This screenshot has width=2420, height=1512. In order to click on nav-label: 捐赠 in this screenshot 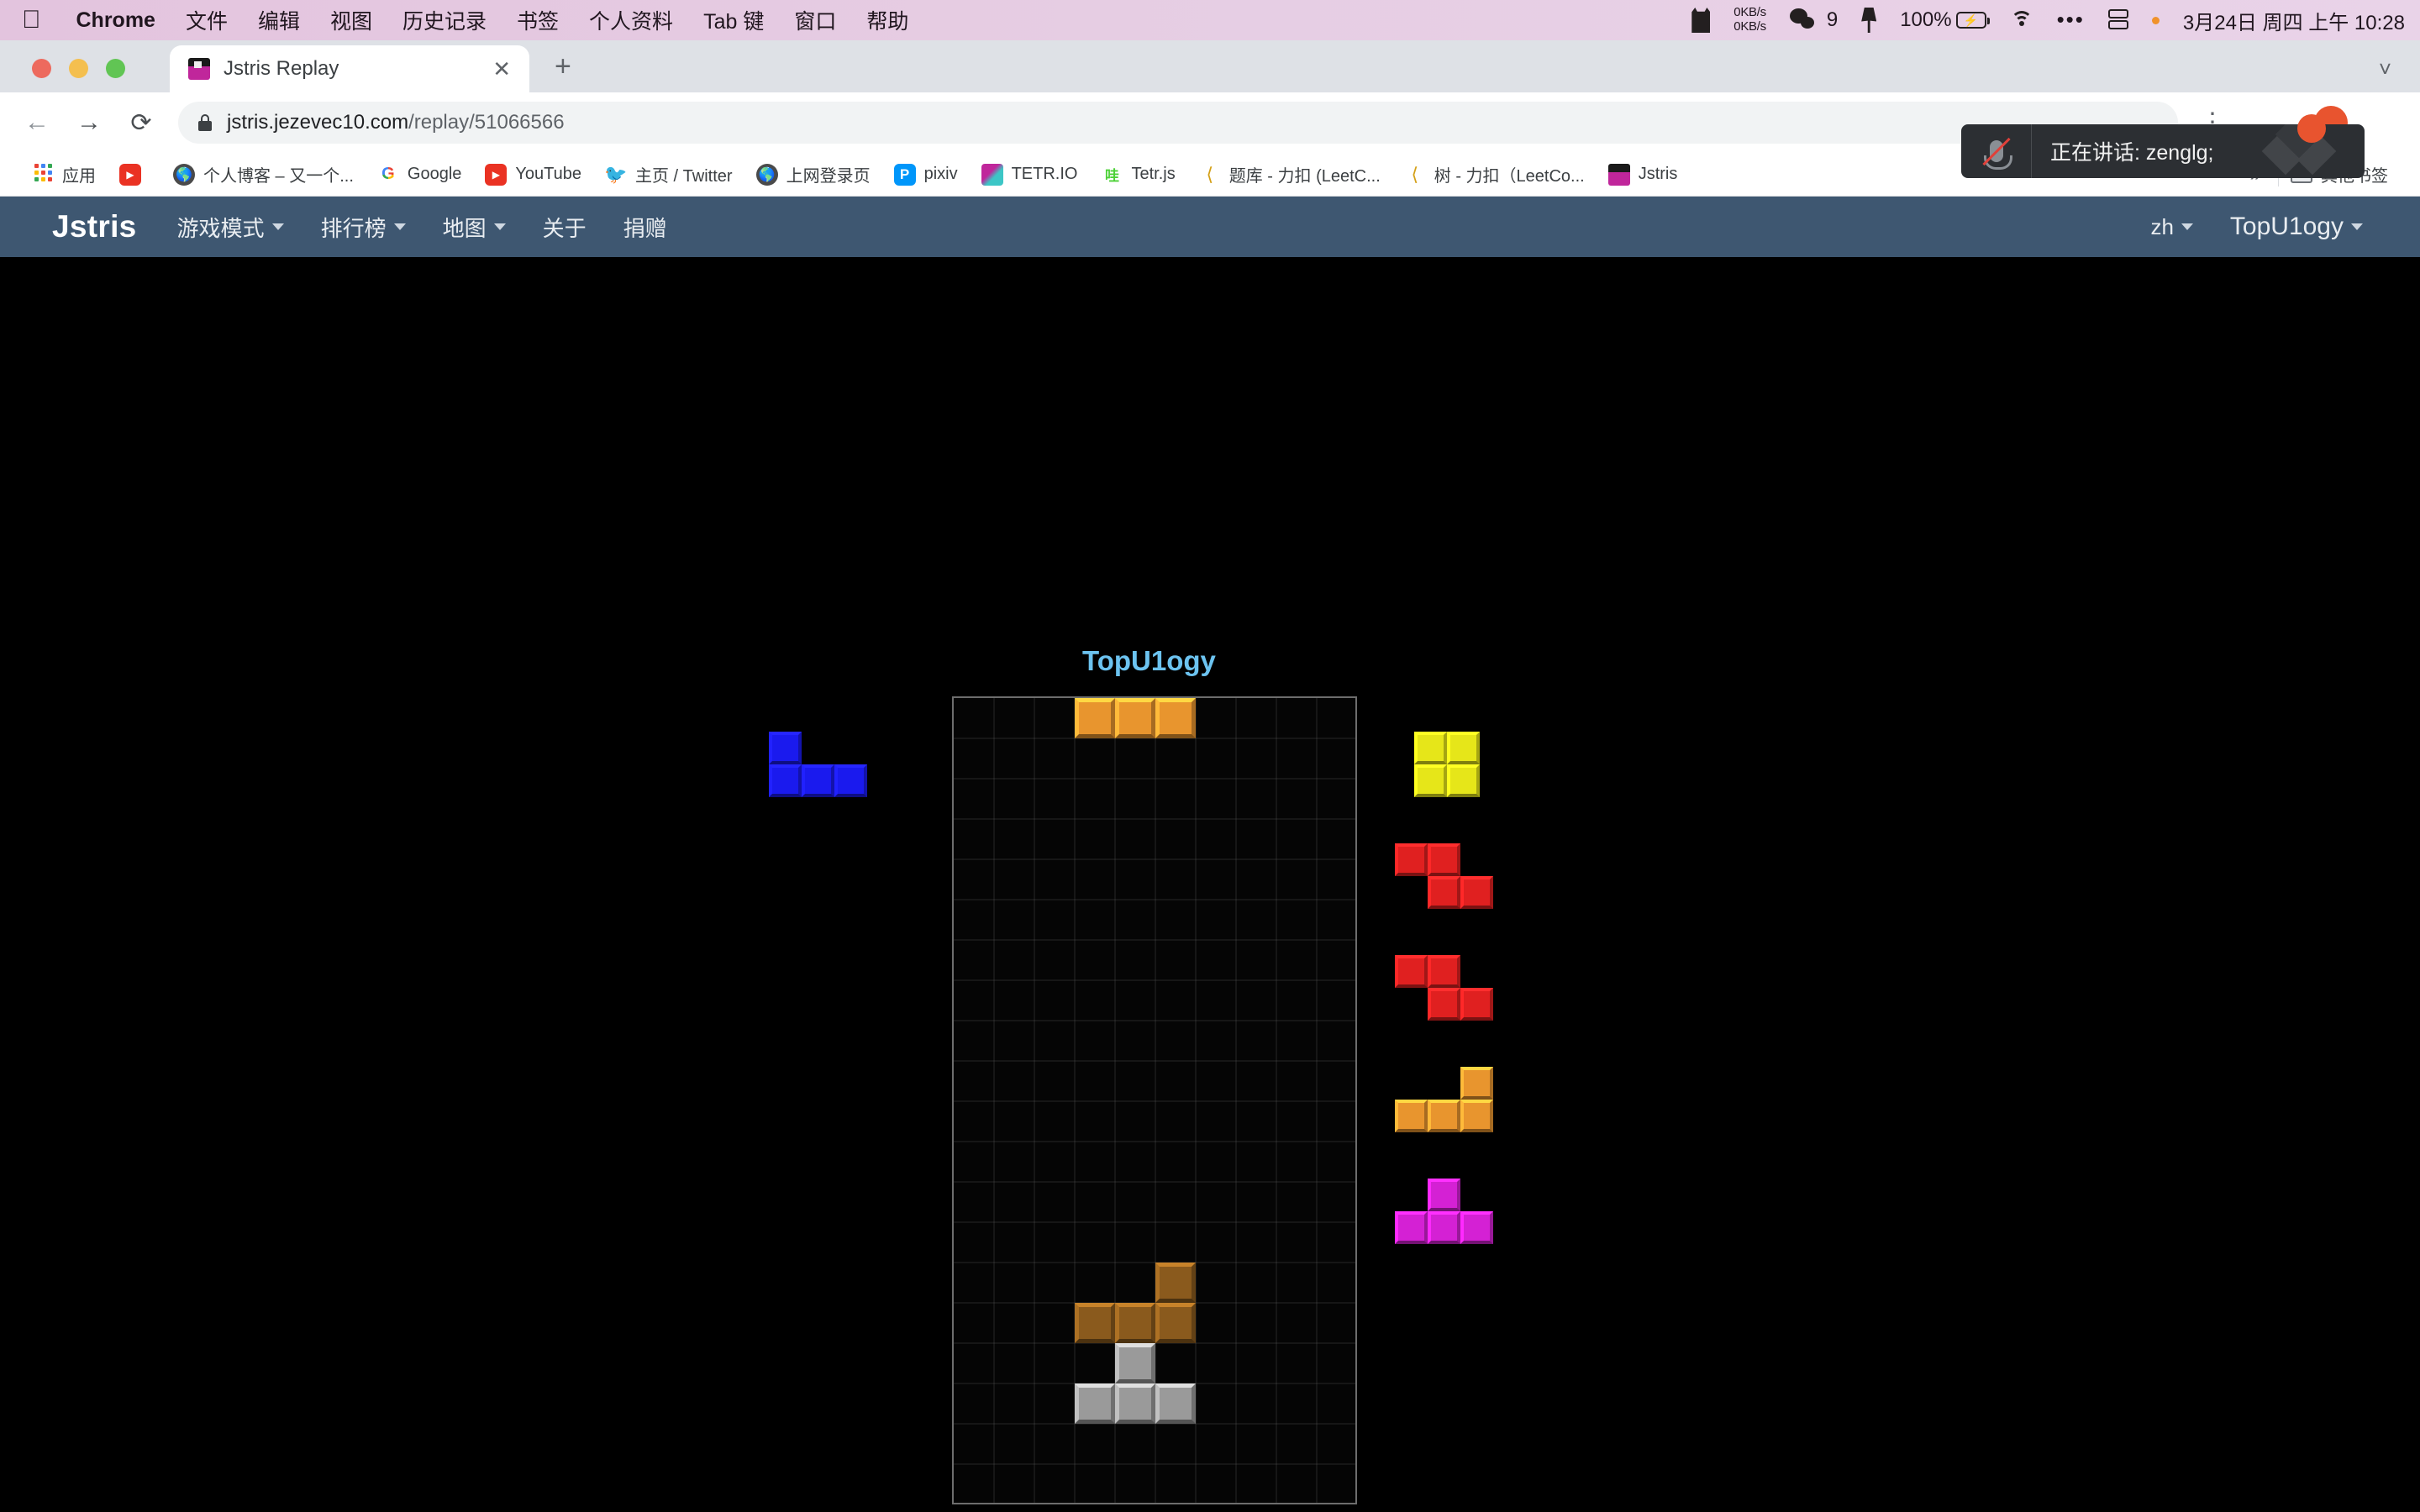, I will do `click(645, 228)`.